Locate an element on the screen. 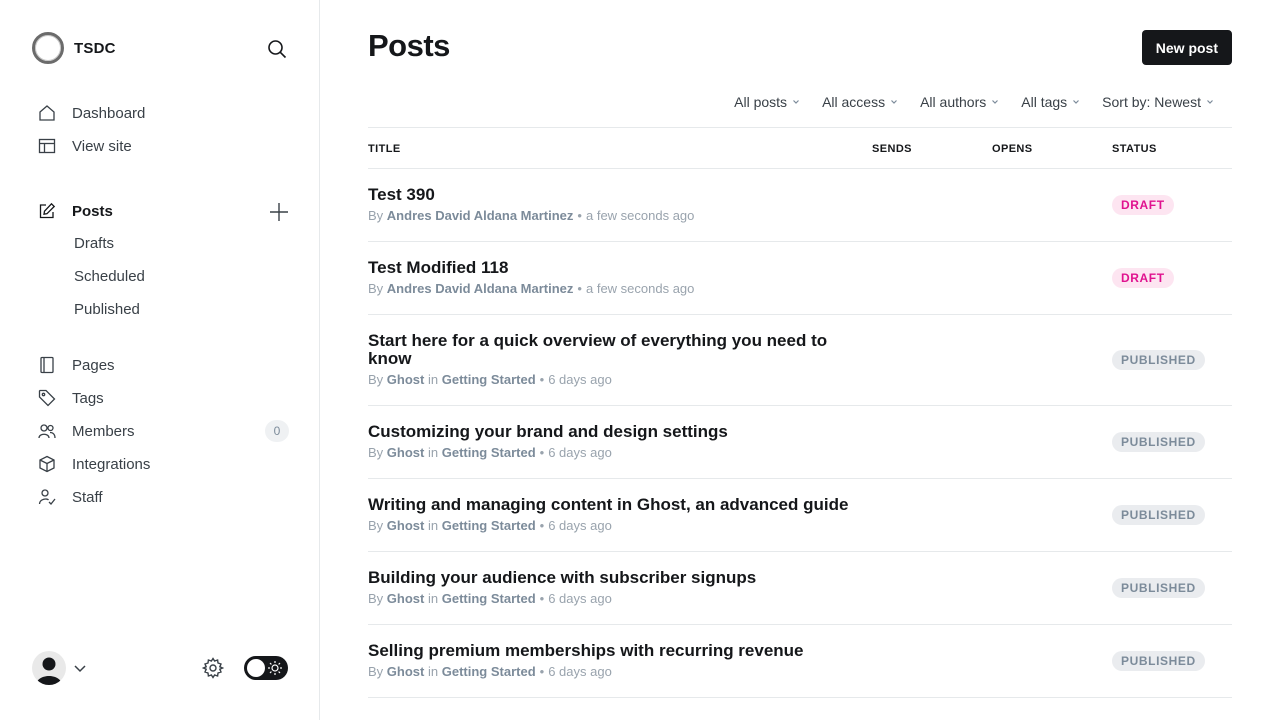 The width and height of the screenshot is (1280, 720). members-count-badge: 0 is located at coordinates (277, 431).